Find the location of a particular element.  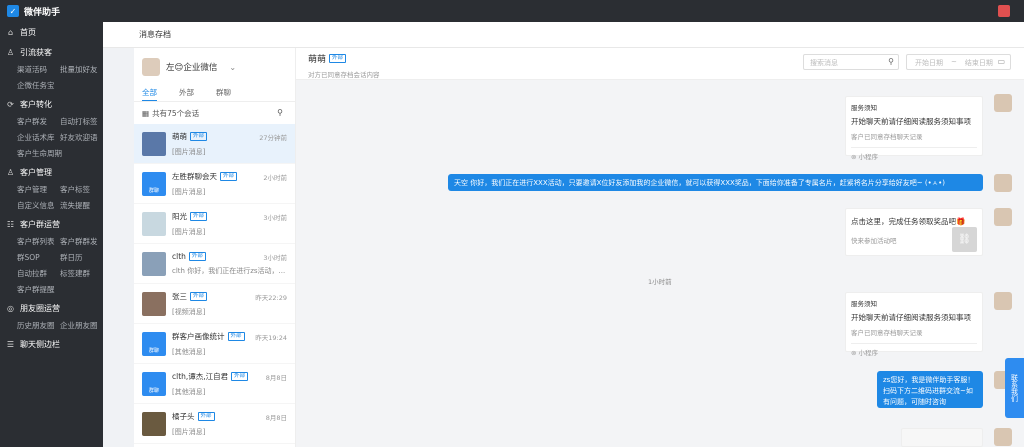

sidebar-item: 客户群群发 is located at coordinates (81, 242).